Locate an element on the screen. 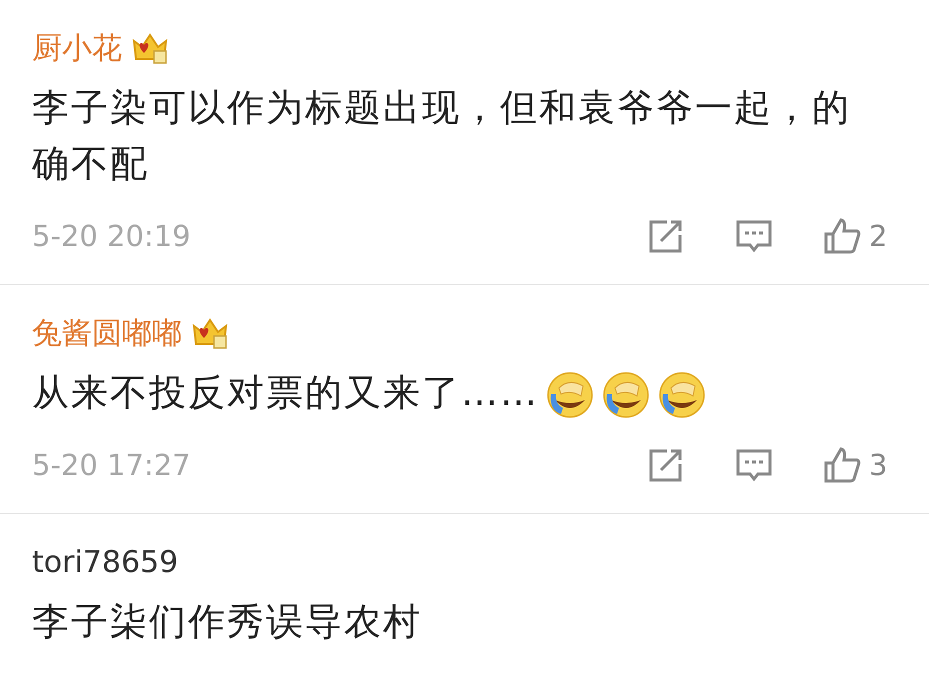 The height and width of the screenshot is (673, 929). username: 兔酱圆嘟嘟 is located at coordinates (107, 333).